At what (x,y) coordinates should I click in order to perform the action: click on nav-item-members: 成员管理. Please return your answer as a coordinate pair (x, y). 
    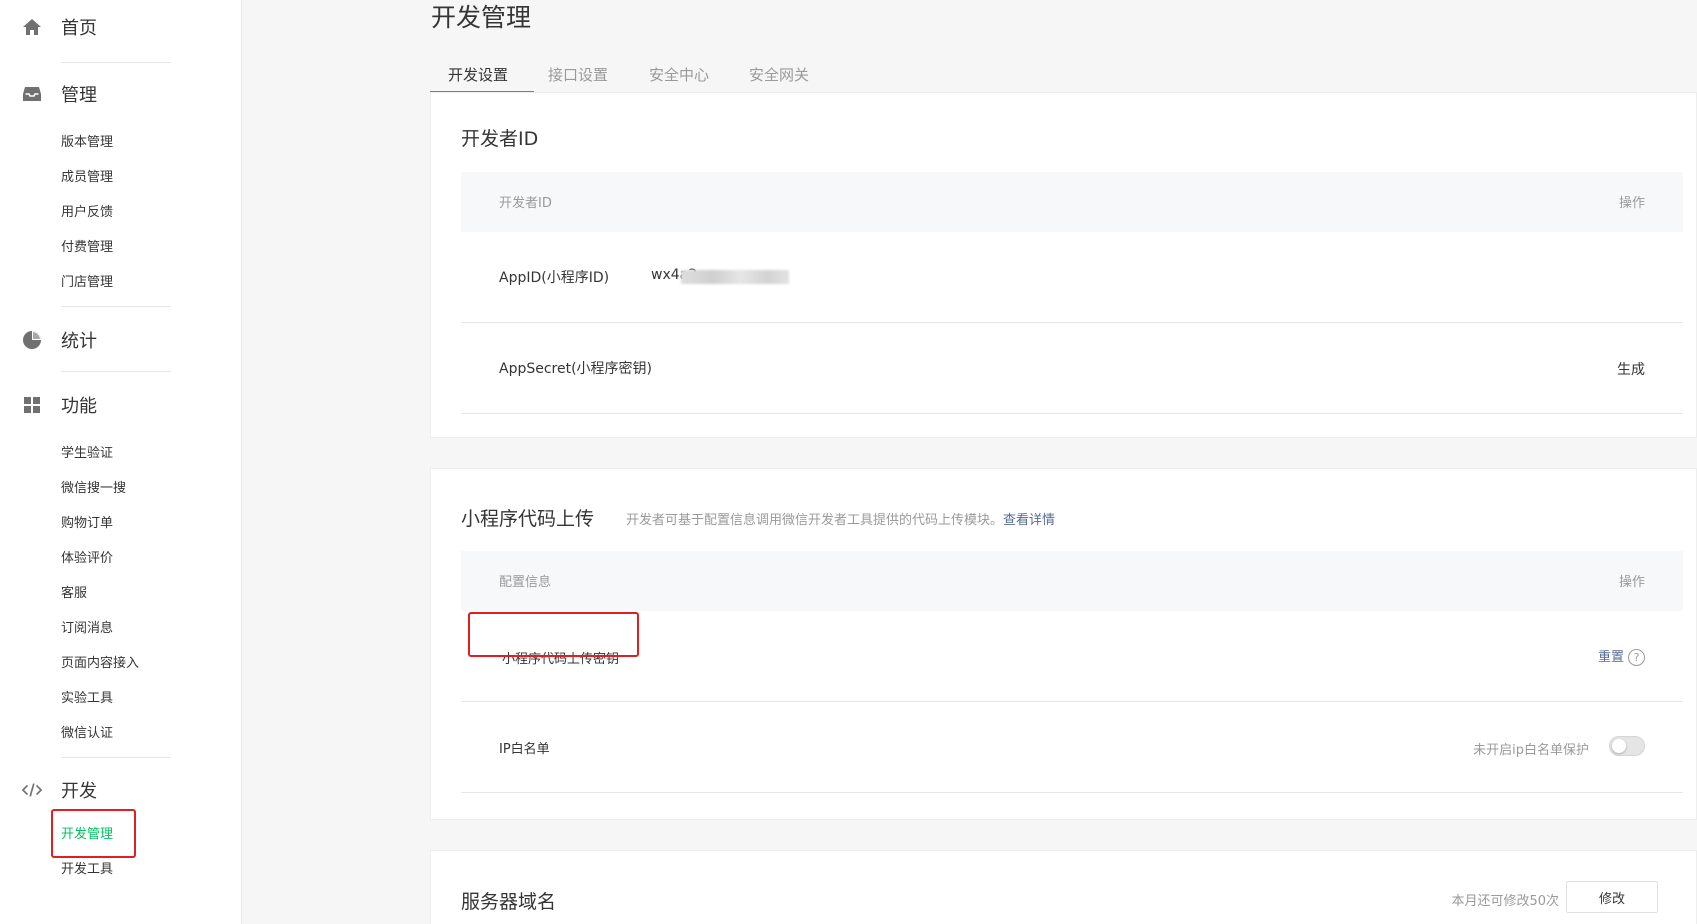
    Looking at the image, I should click on (87, 178).